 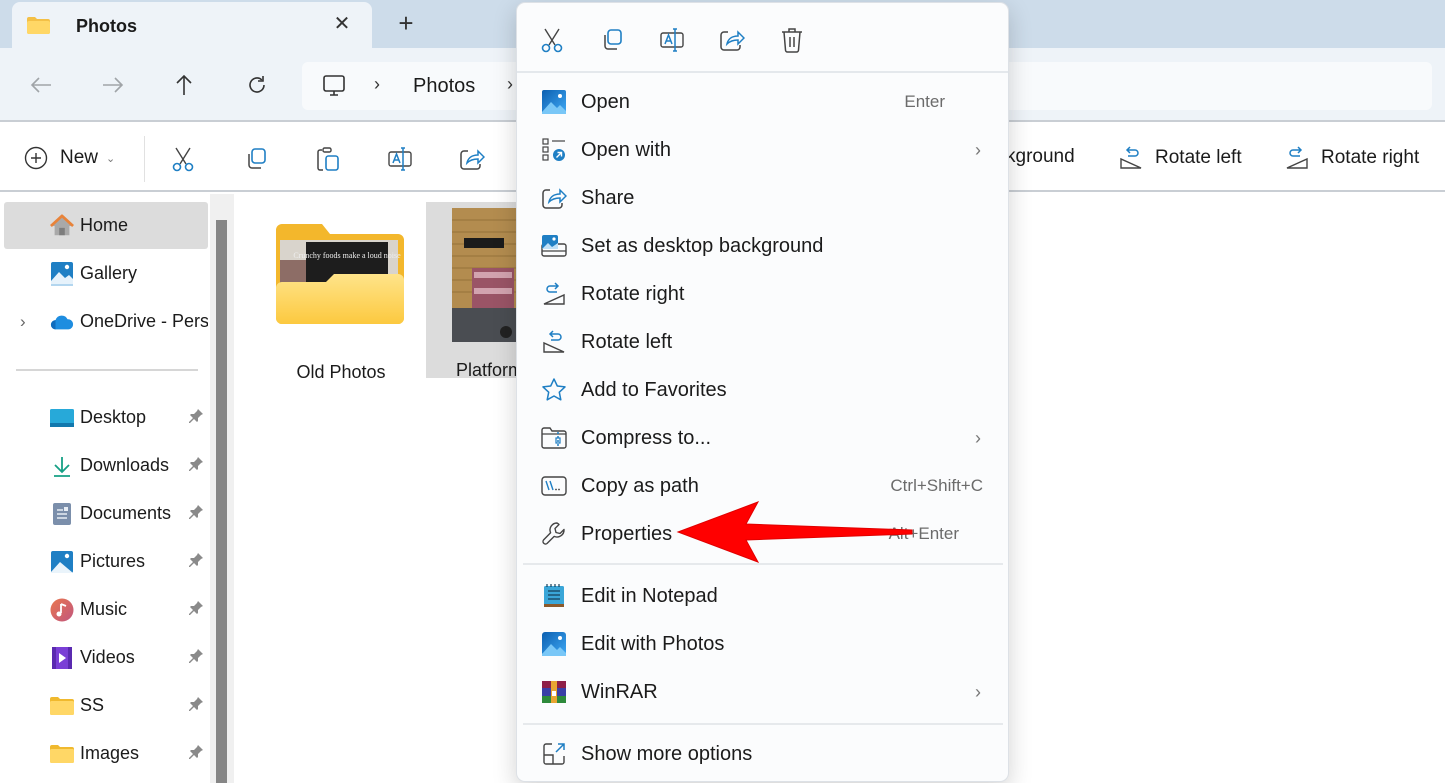 I want to click on sidebar-label: Home, so click(x=104, y=225).